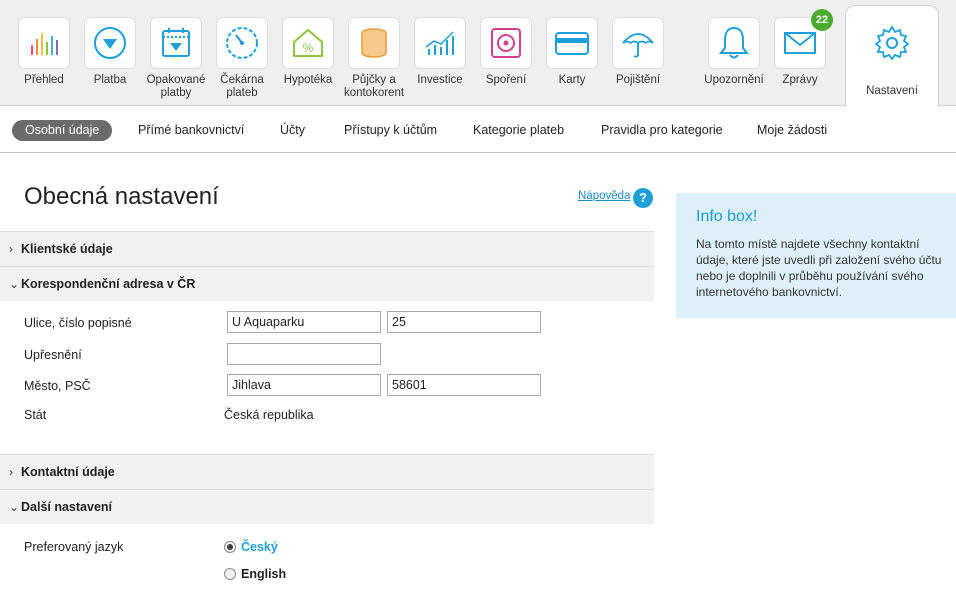 This screenshot has width=956, height=601. What do you see at coordinates (638, 45) in the screenshot?
I see `umbrella-icon` at bounding box center [638, 45].